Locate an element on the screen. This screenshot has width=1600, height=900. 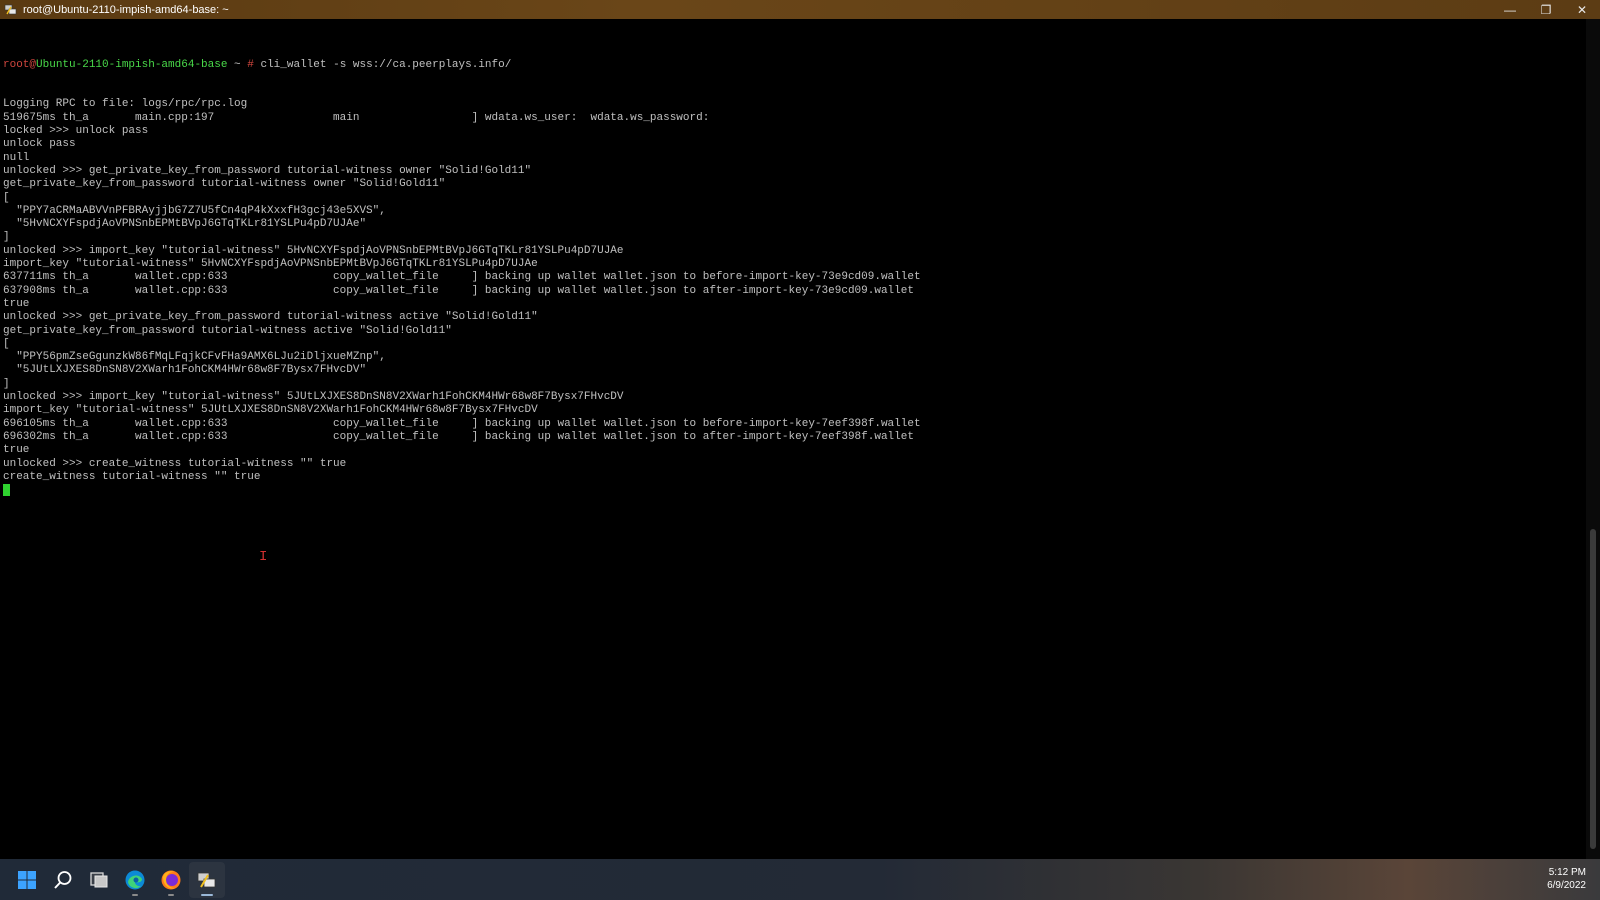
system-clock: 5:12 PM 6/9/2022 is located at coordinates (1566, 879).